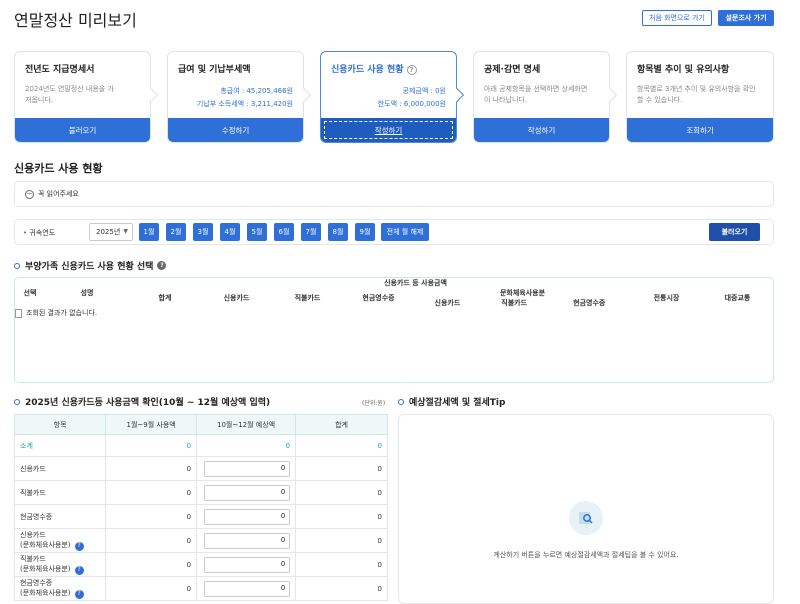 This screenshot has width=800, height=604. What do you see at coordinates (60, 70) in the screenshot?
I see `step-title: 전년도 지급명세서` at bounding box center [60, 70].